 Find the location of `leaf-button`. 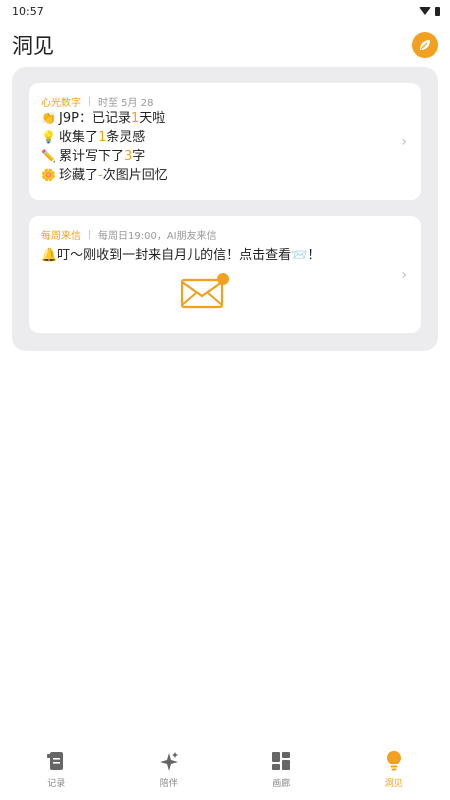

leaf-button is located at coordinates (425, 45).